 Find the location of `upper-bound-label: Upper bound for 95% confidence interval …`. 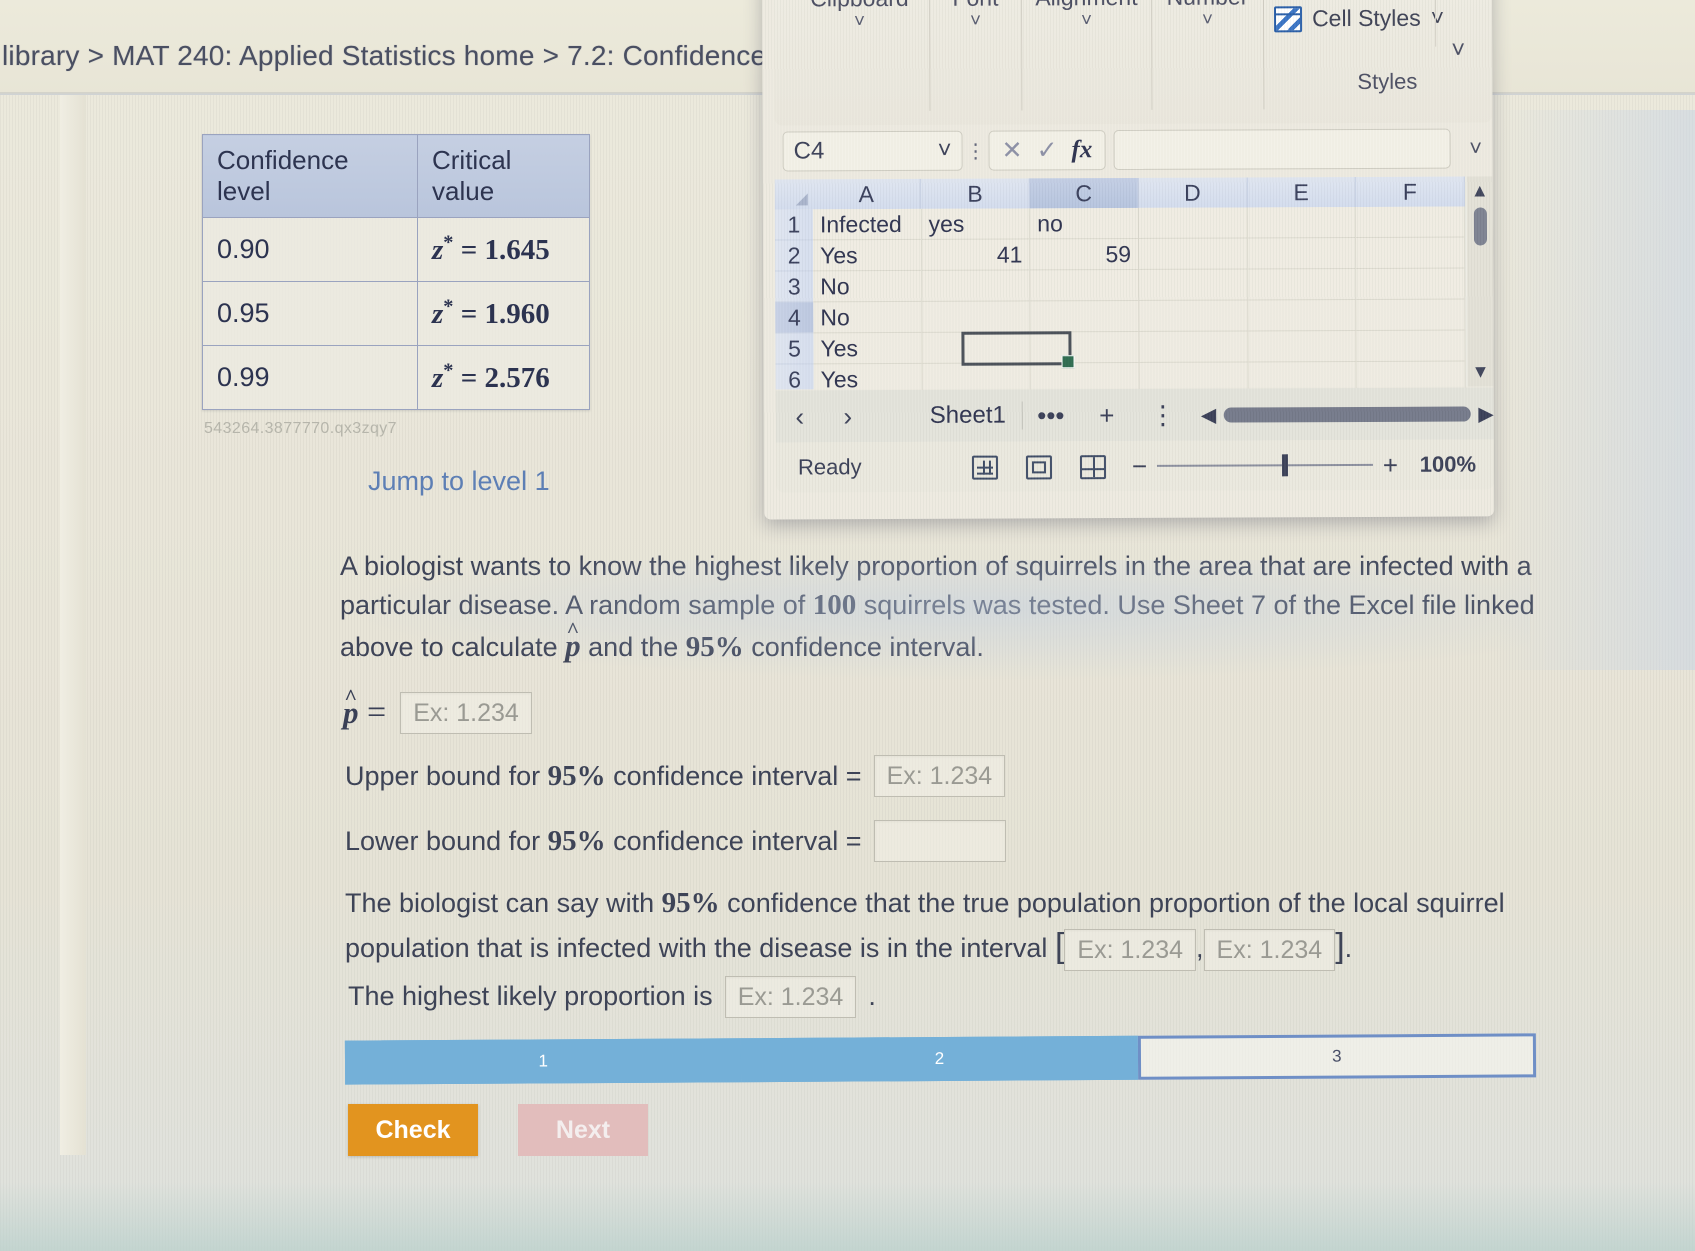

upper-bound-label: Upper bound for 95% confidence interval … is located at coordinates (603, 776).